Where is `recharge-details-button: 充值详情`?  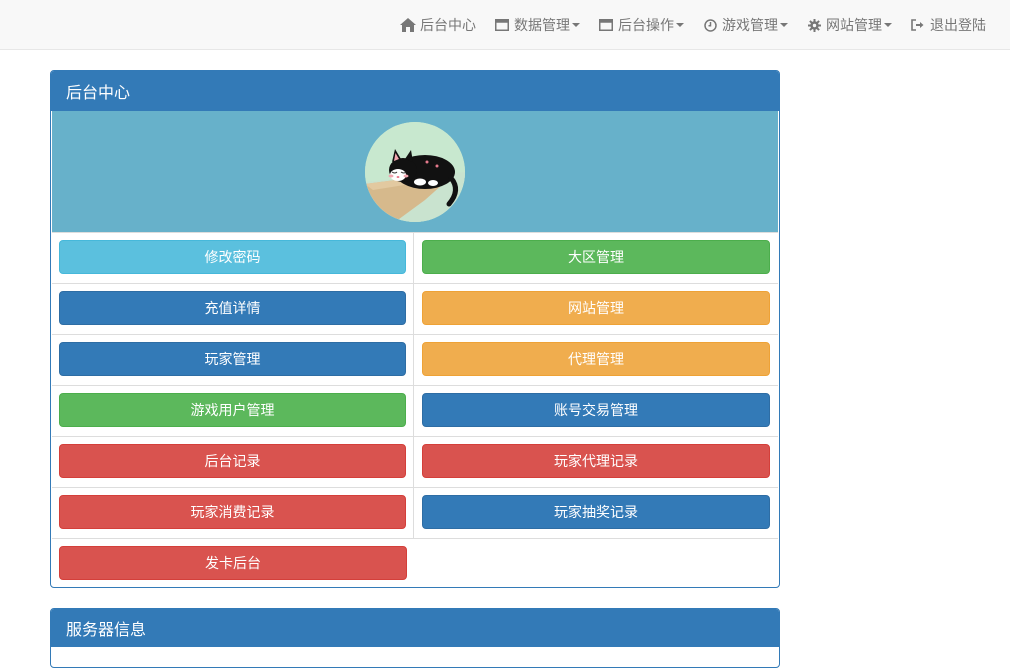
recharge-details-button: 充值详情 is located at coordinates (232, 308).